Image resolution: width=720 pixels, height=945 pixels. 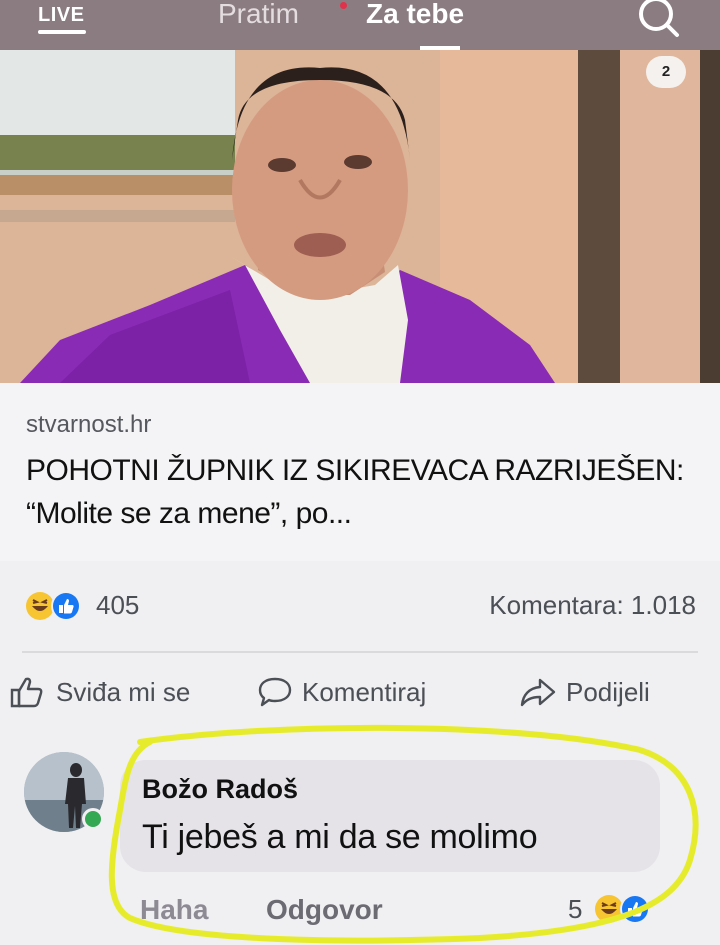 I want to click on comment-icon, so click(x=275, y=692).